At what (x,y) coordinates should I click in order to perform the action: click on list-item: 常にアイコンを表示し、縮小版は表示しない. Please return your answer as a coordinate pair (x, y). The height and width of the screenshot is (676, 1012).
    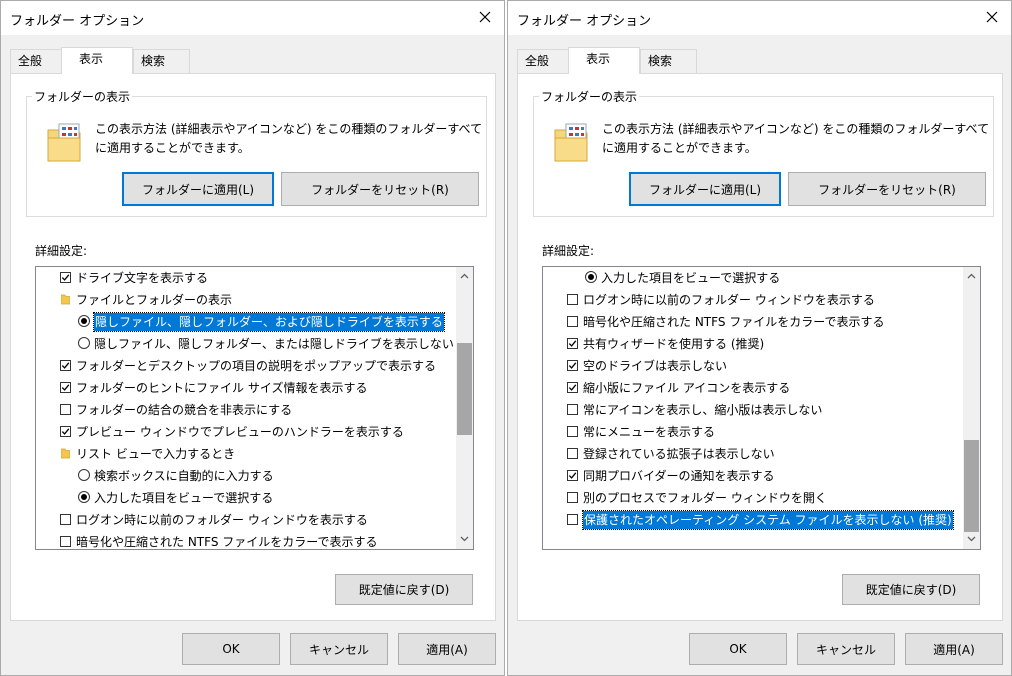
    Looking at the image, I should click on (753, 410).